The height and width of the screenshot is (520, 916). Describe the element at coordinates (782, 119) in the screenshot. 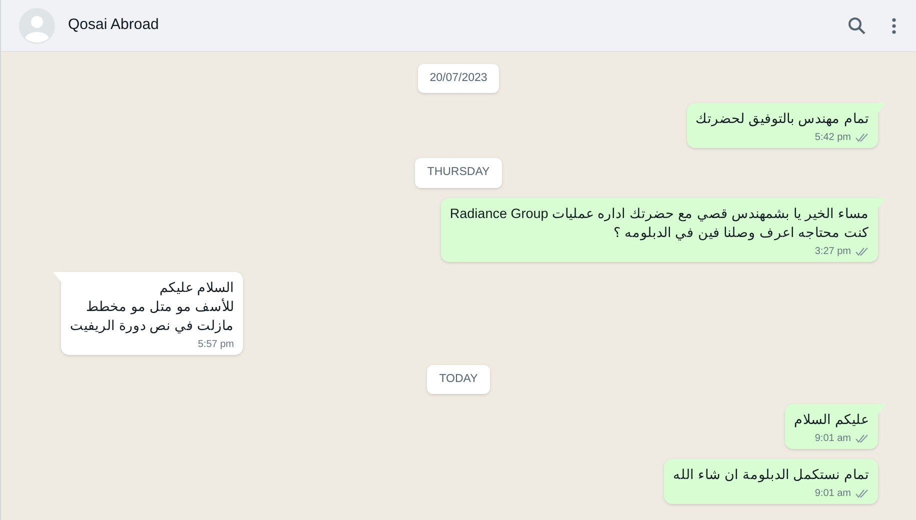

I see `message-text: تمام مهندس بالتوفيق لحضرتك` at that location.